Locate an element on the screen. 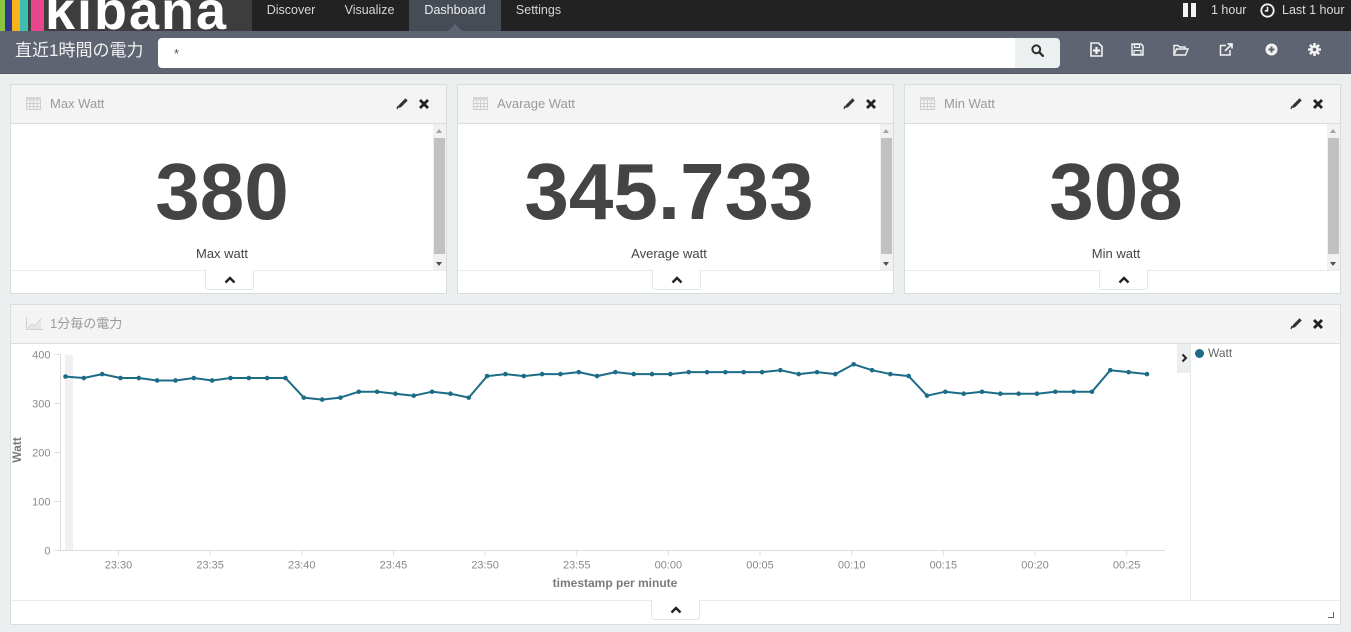  auto-refresh-button: 1 hour is located at coordinates (1215, 15).